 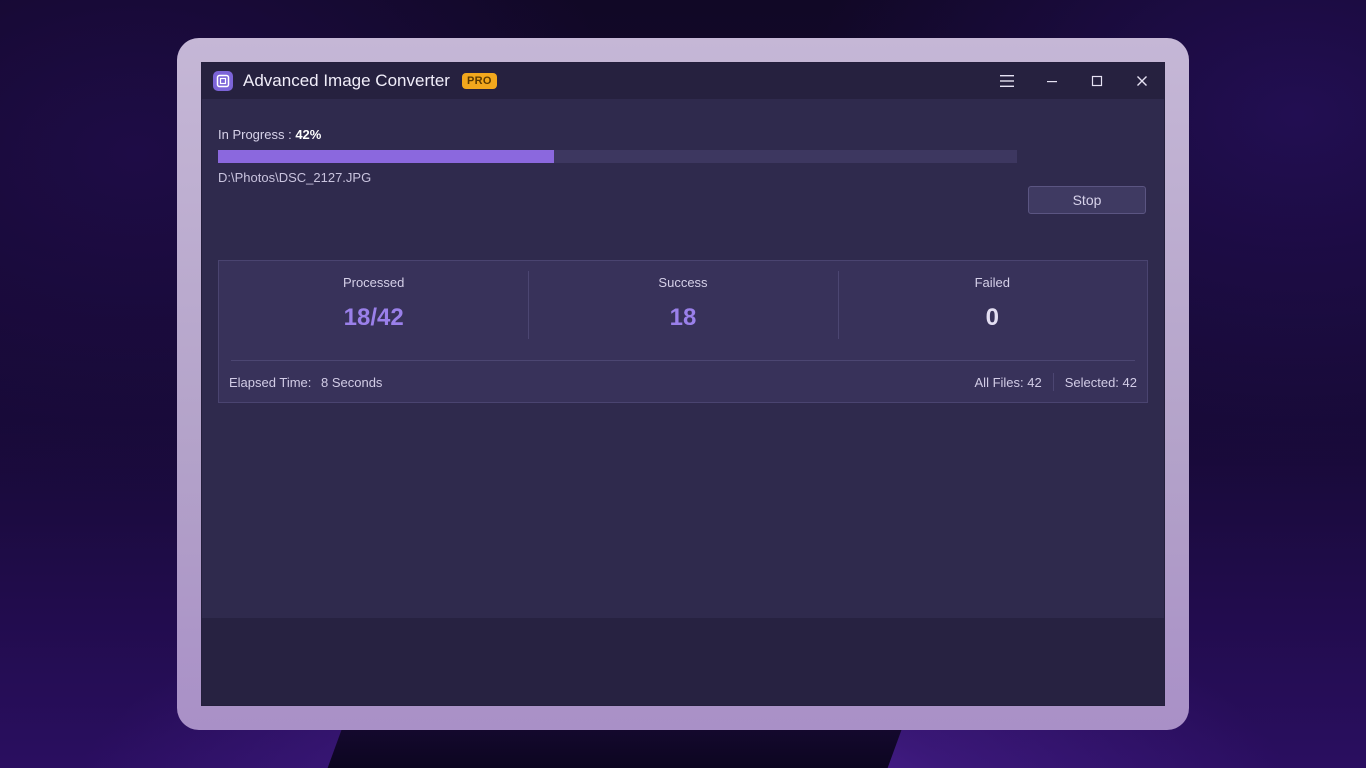 I want to click on elapsed-time: Elapsed Time: 8 Seconds, so click(x=305, y=382).